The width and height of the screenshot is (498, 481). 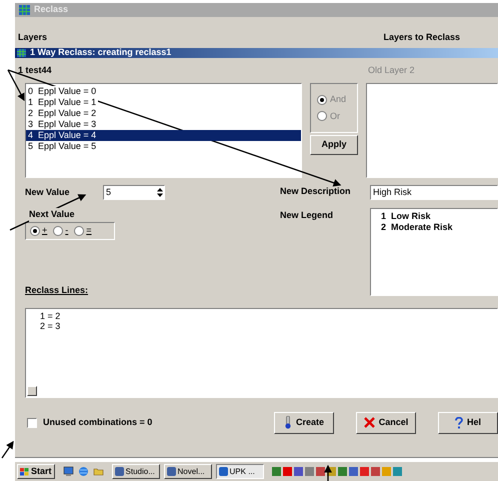 What do you see at coordinates (434, 252) in the screenshot?
I see `new-legend-list: 1 Low Risk 2 Moderate Risk` at bounding box center [434, 252].